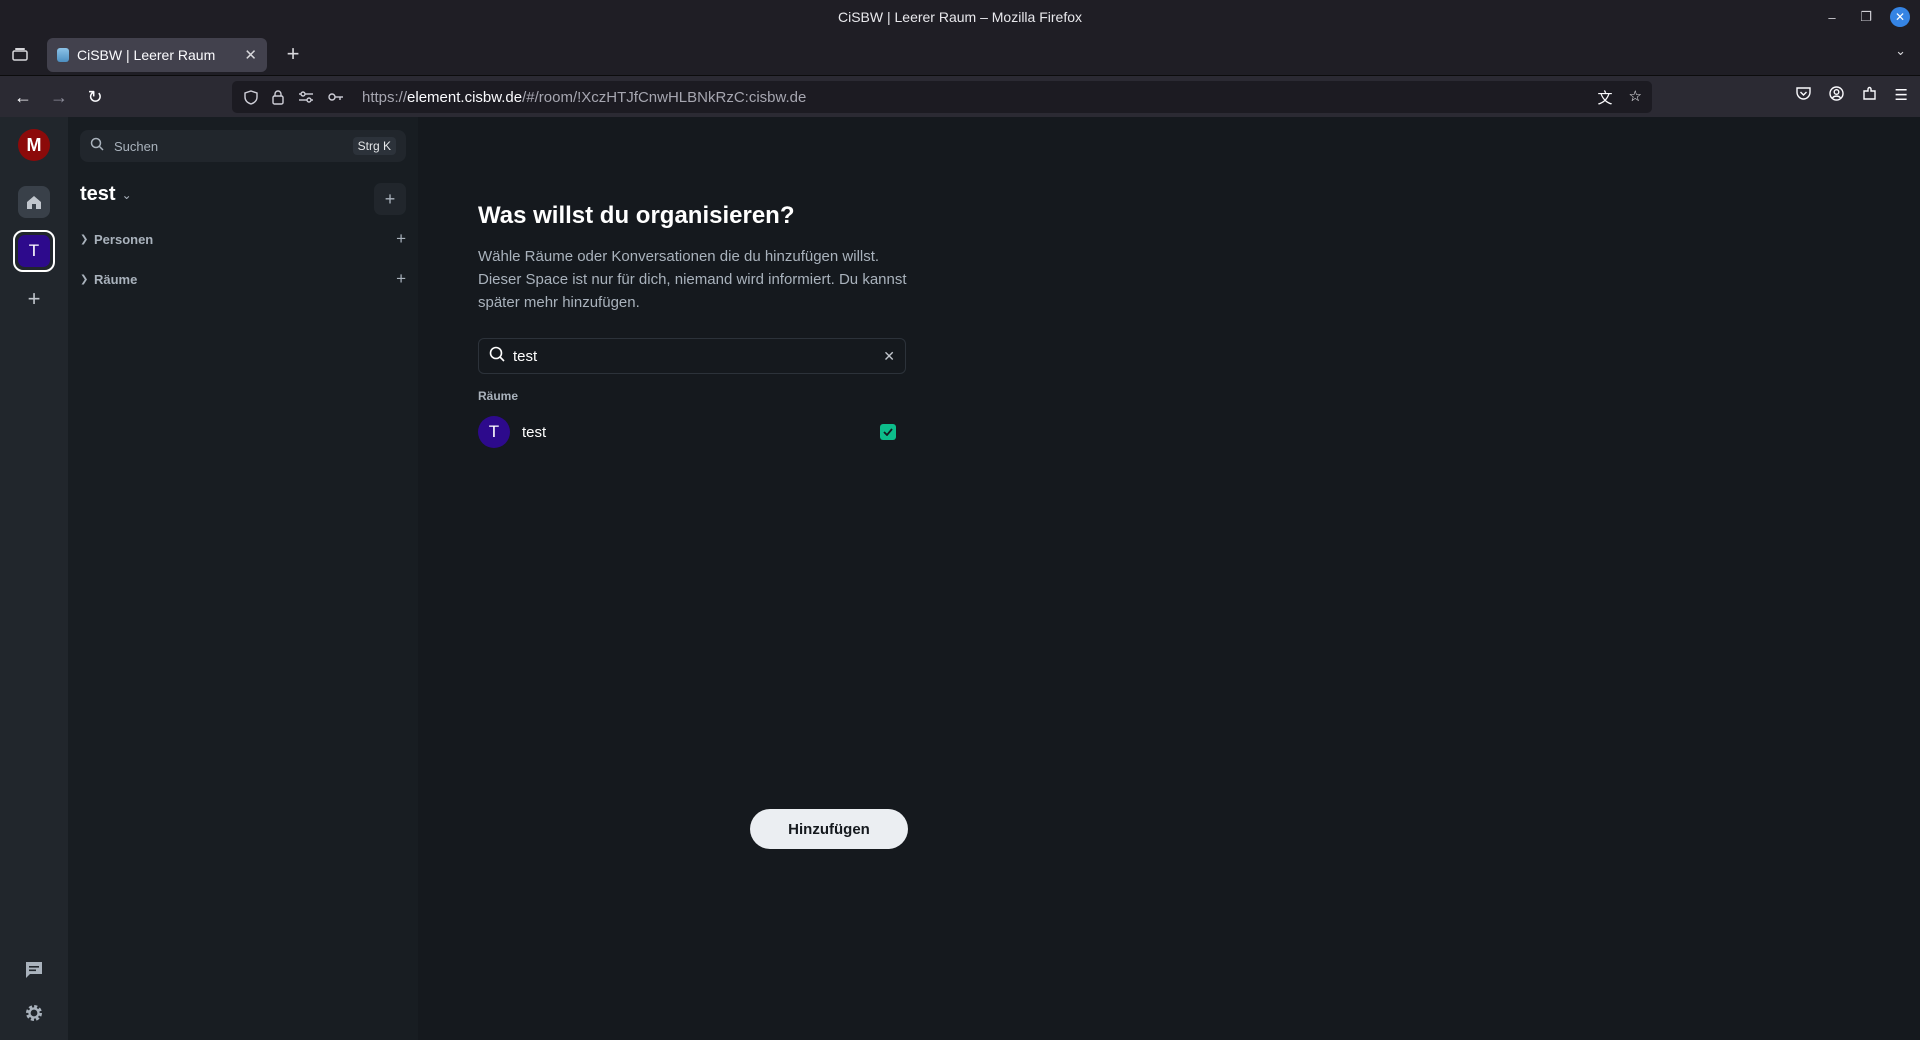 The image size is (1920, 1040). I want to click on key-icon, so click(336, 97).